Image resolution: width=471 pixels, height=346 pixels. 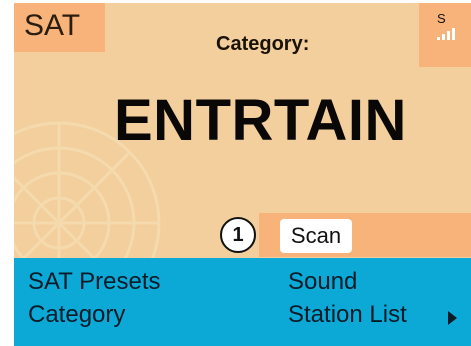 What do you see at coordinates (76, 315) in the screenshot?
I see `menu-item-category: Category` at bounding box center [76, 315].